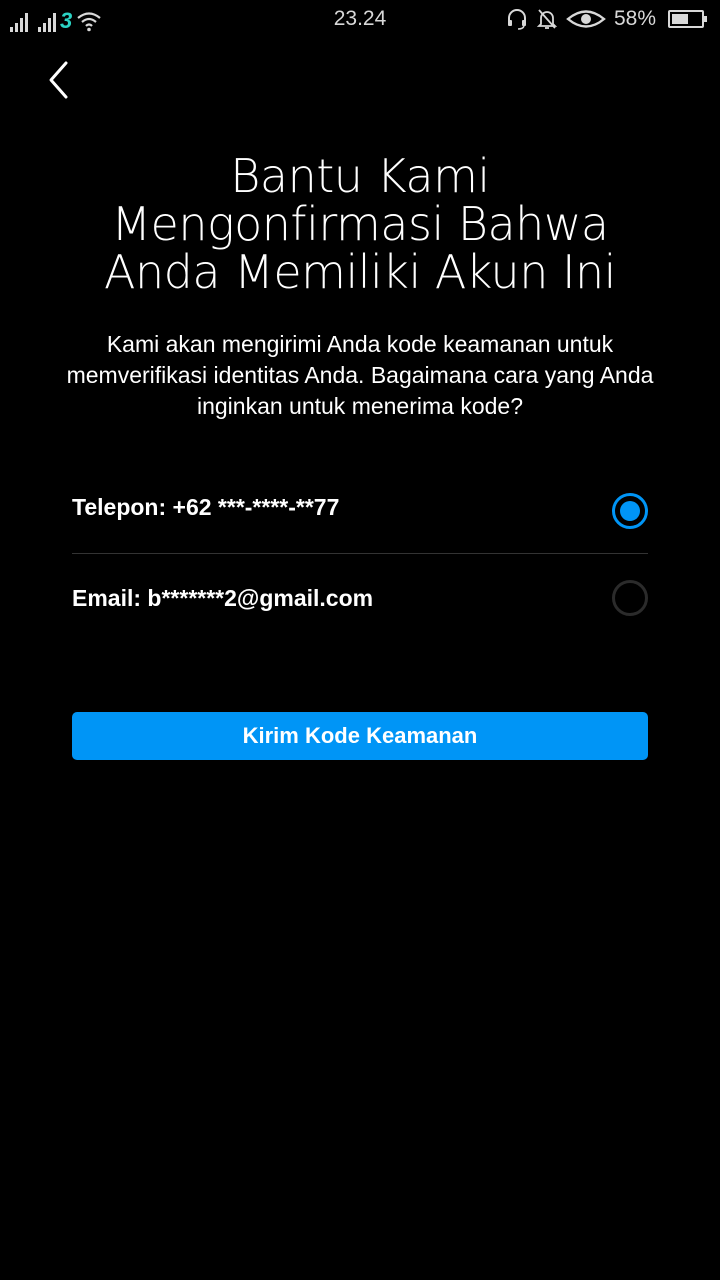 The height and width of the screenshot is (1280, 720). I want to click on back-button, so click(58, 80).